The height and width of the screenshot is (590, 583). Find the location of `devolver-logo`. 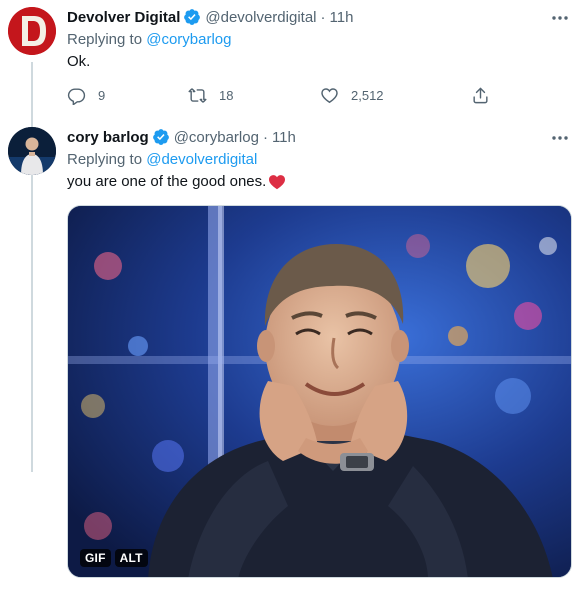

devolver-logo is located at coordinates (32, 31).